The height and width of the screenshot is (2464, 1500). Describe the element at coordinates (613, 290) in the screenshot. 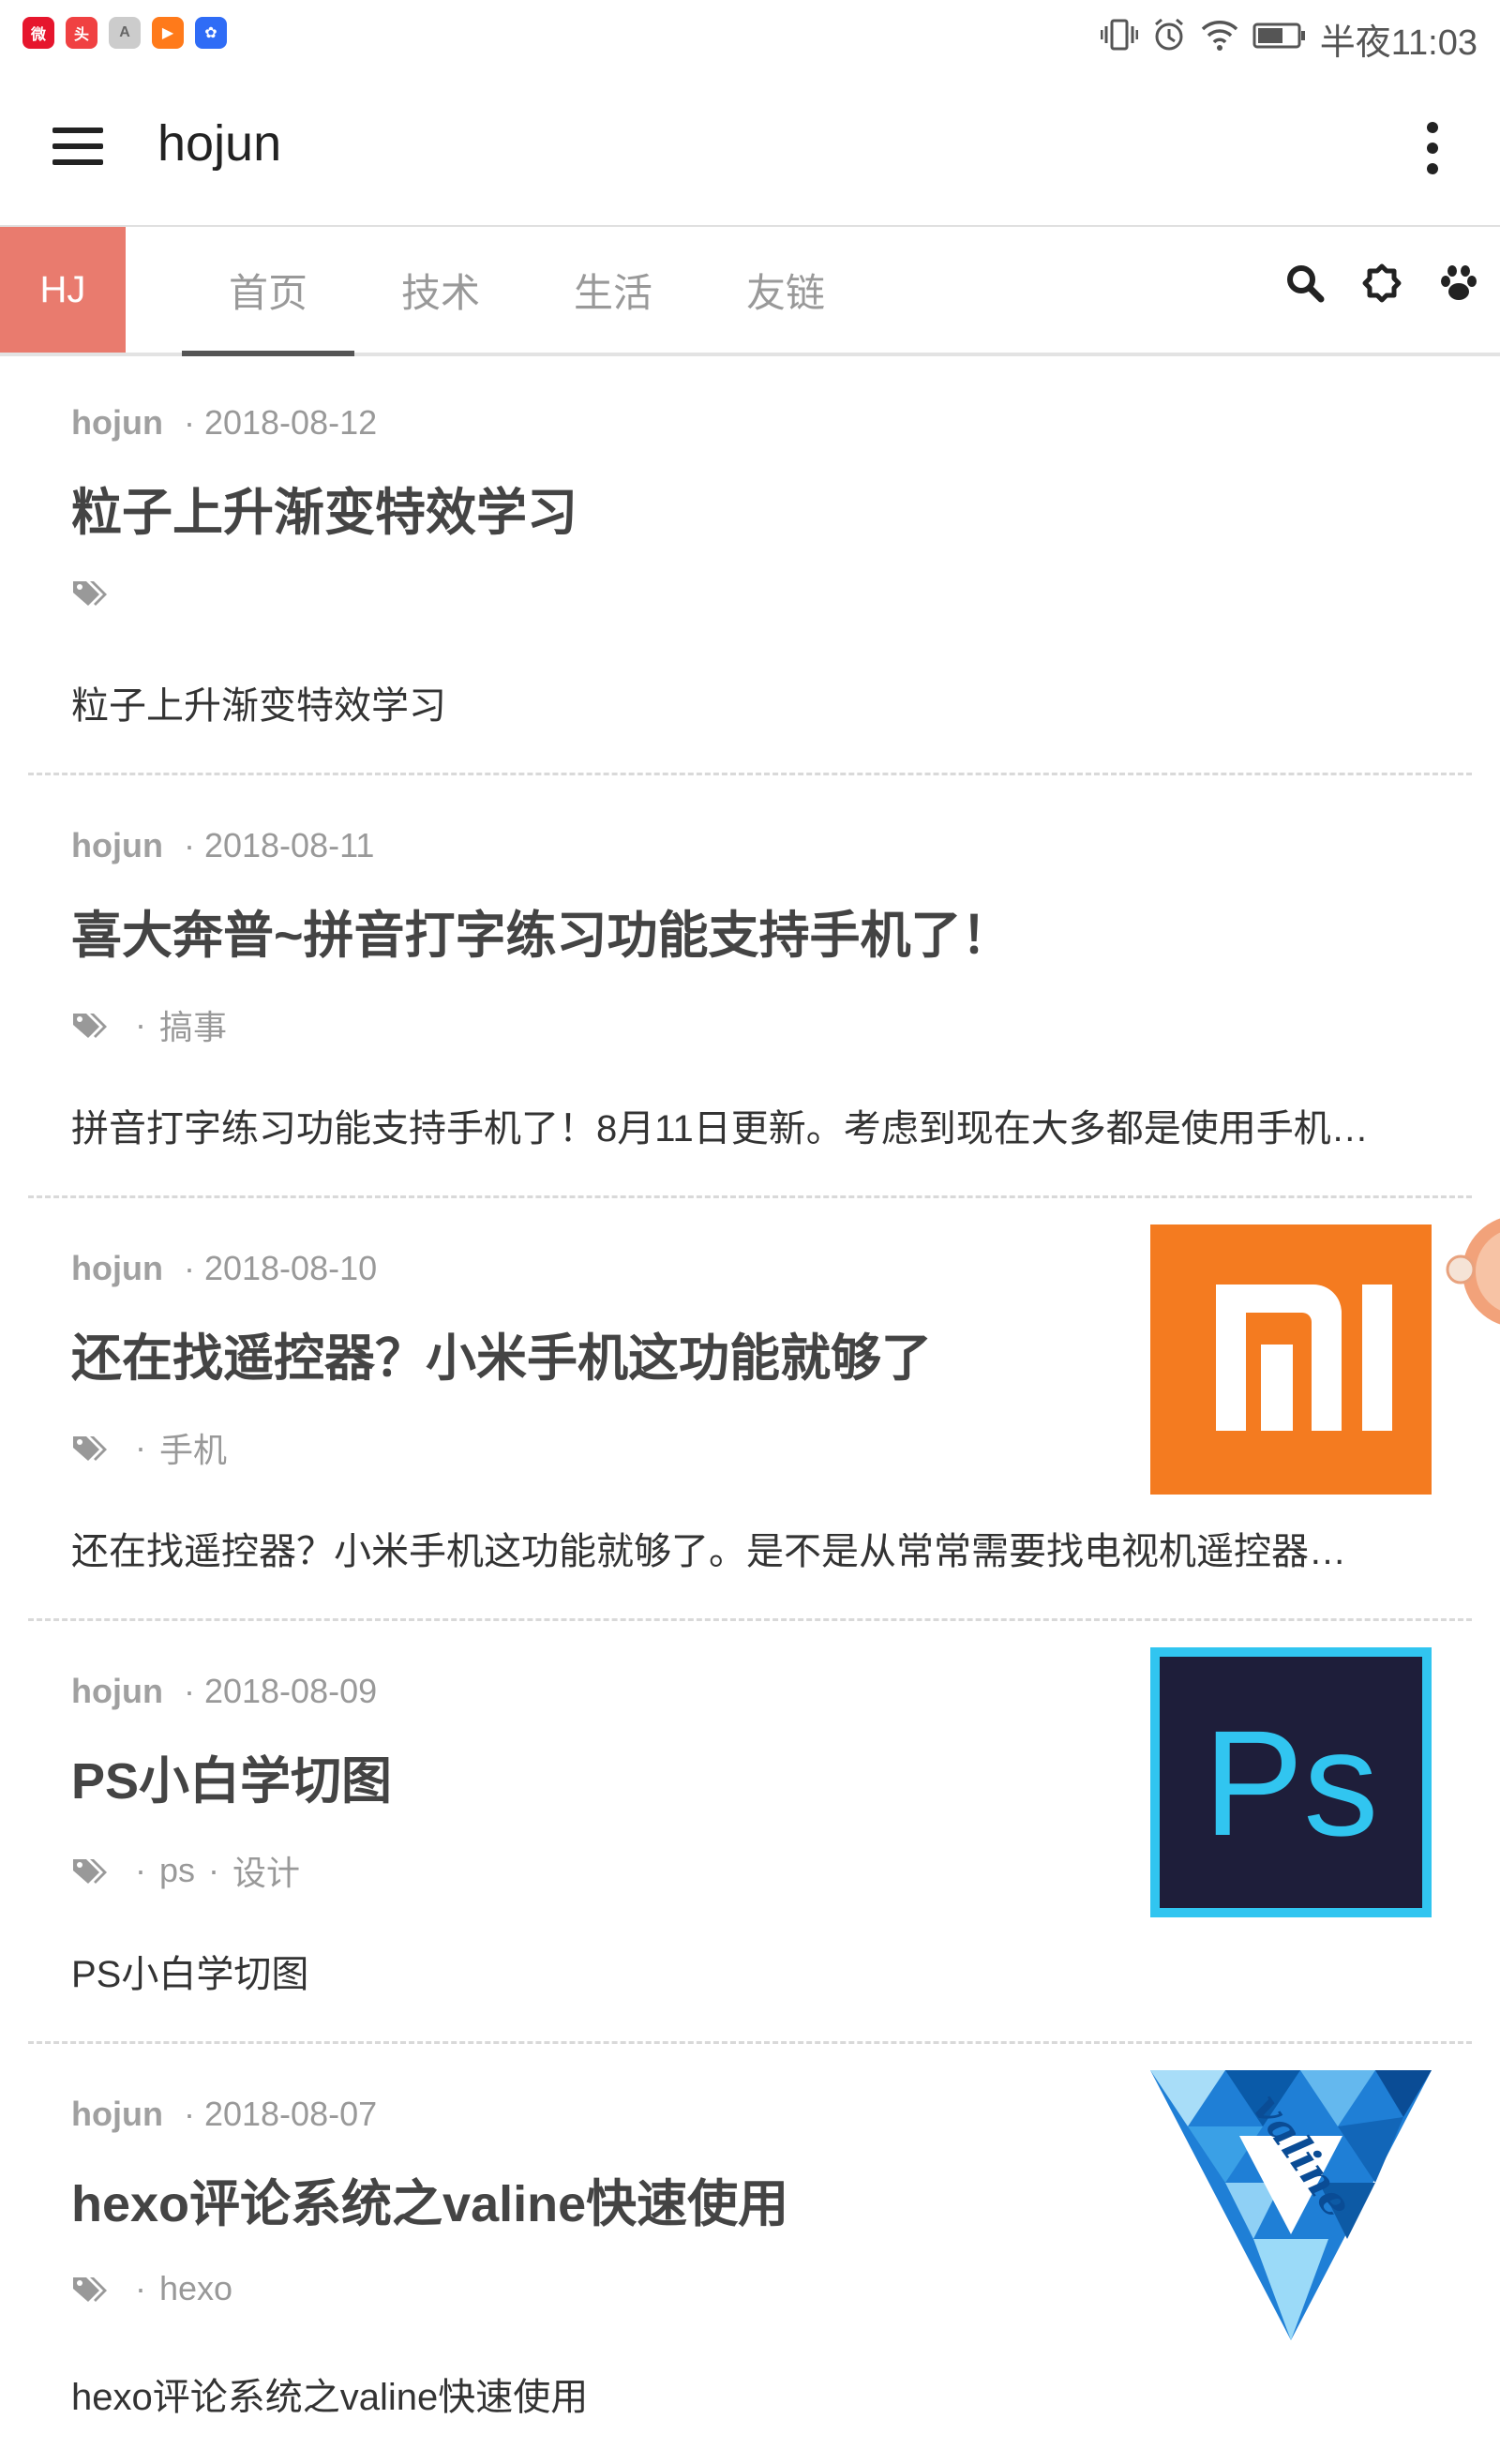

I see `tab-life: 生活` at that location.